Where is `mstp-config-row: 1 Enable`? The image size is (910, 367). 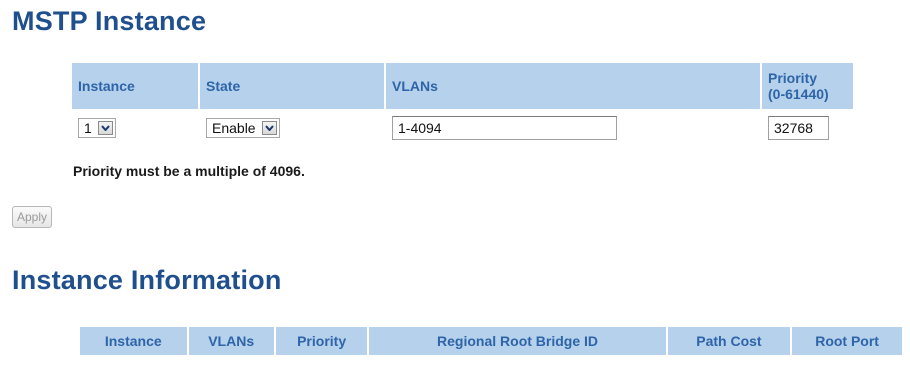
mstp-config-row: 1 Enable is located at coordinates (462, 128).